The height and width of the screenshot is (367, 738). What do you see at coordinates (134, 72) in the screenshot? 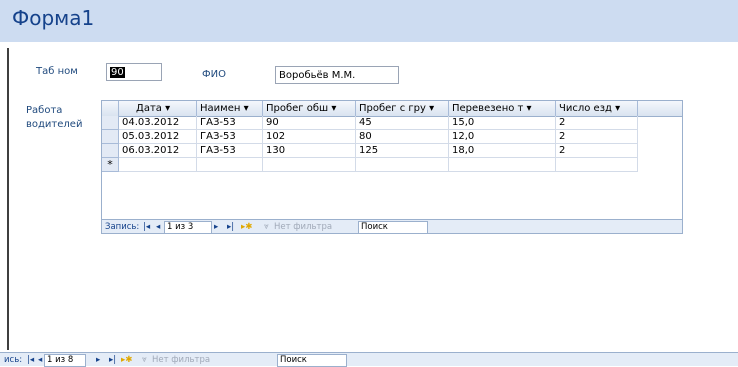
I see `tab-number-field: 90` at bounding box center [134, 72].